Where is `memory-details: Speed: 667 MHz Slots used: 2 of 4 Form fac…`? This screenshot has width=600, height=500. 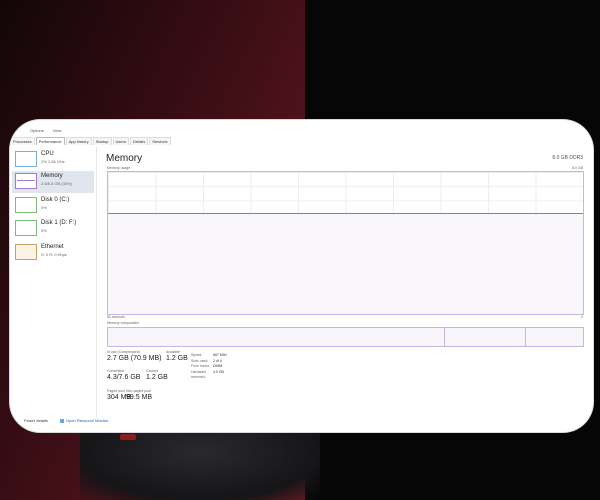 memory-details: Speed: 667 MHz Slots used: 2 of 4 Form fac… is located at coordinates (209, 367).